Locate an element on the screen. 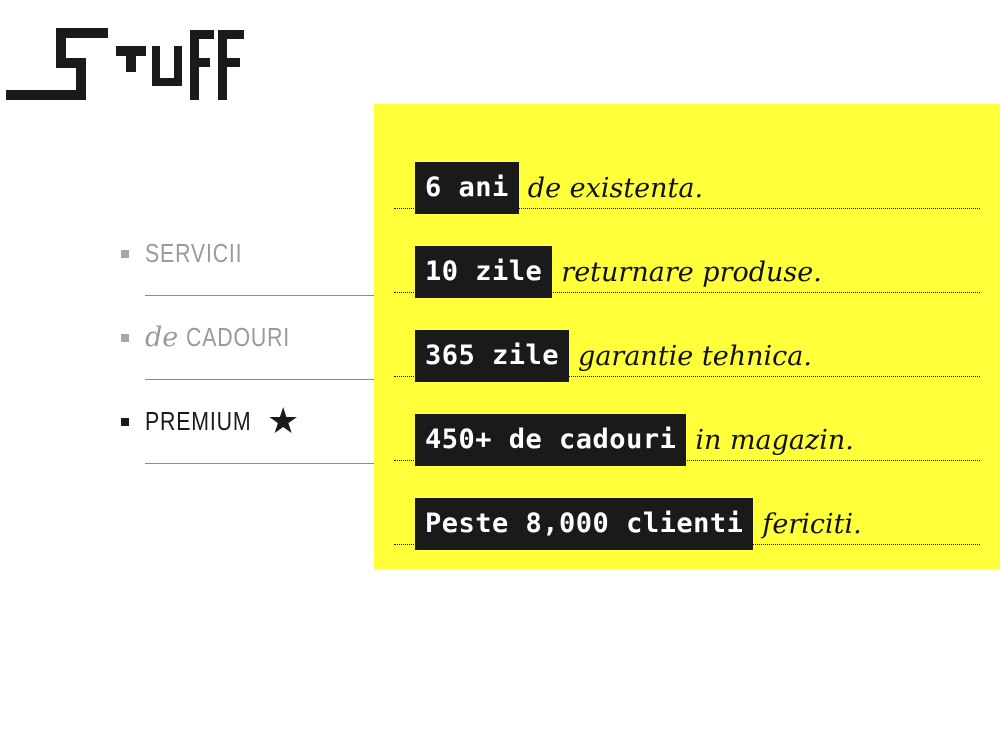 Image resolution: width=1000 pixels, height=732 pixels. nav-prefix-de: de is located at coordinates (162, 337).